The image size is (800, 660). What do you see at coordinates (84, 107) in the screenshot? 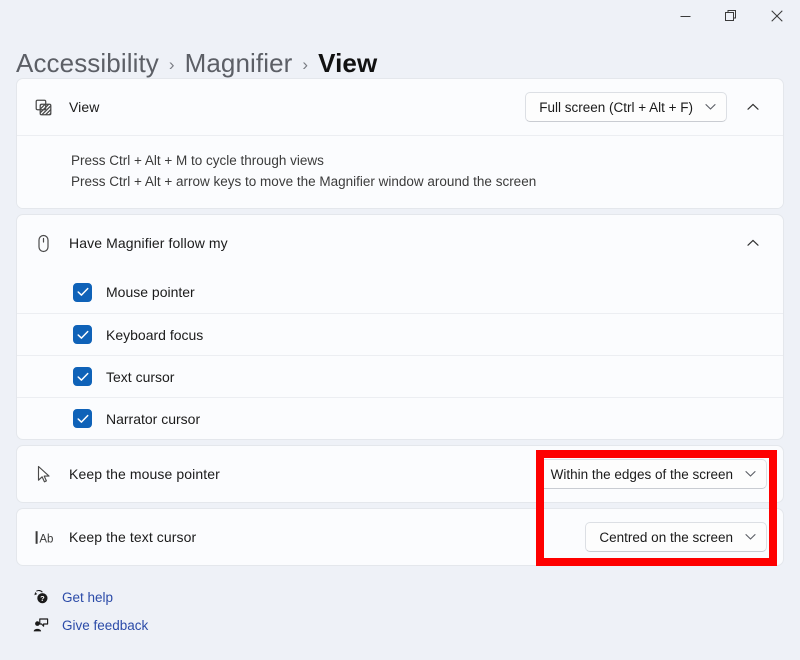
I see `view-label: View` at bounding box center [84, 107].